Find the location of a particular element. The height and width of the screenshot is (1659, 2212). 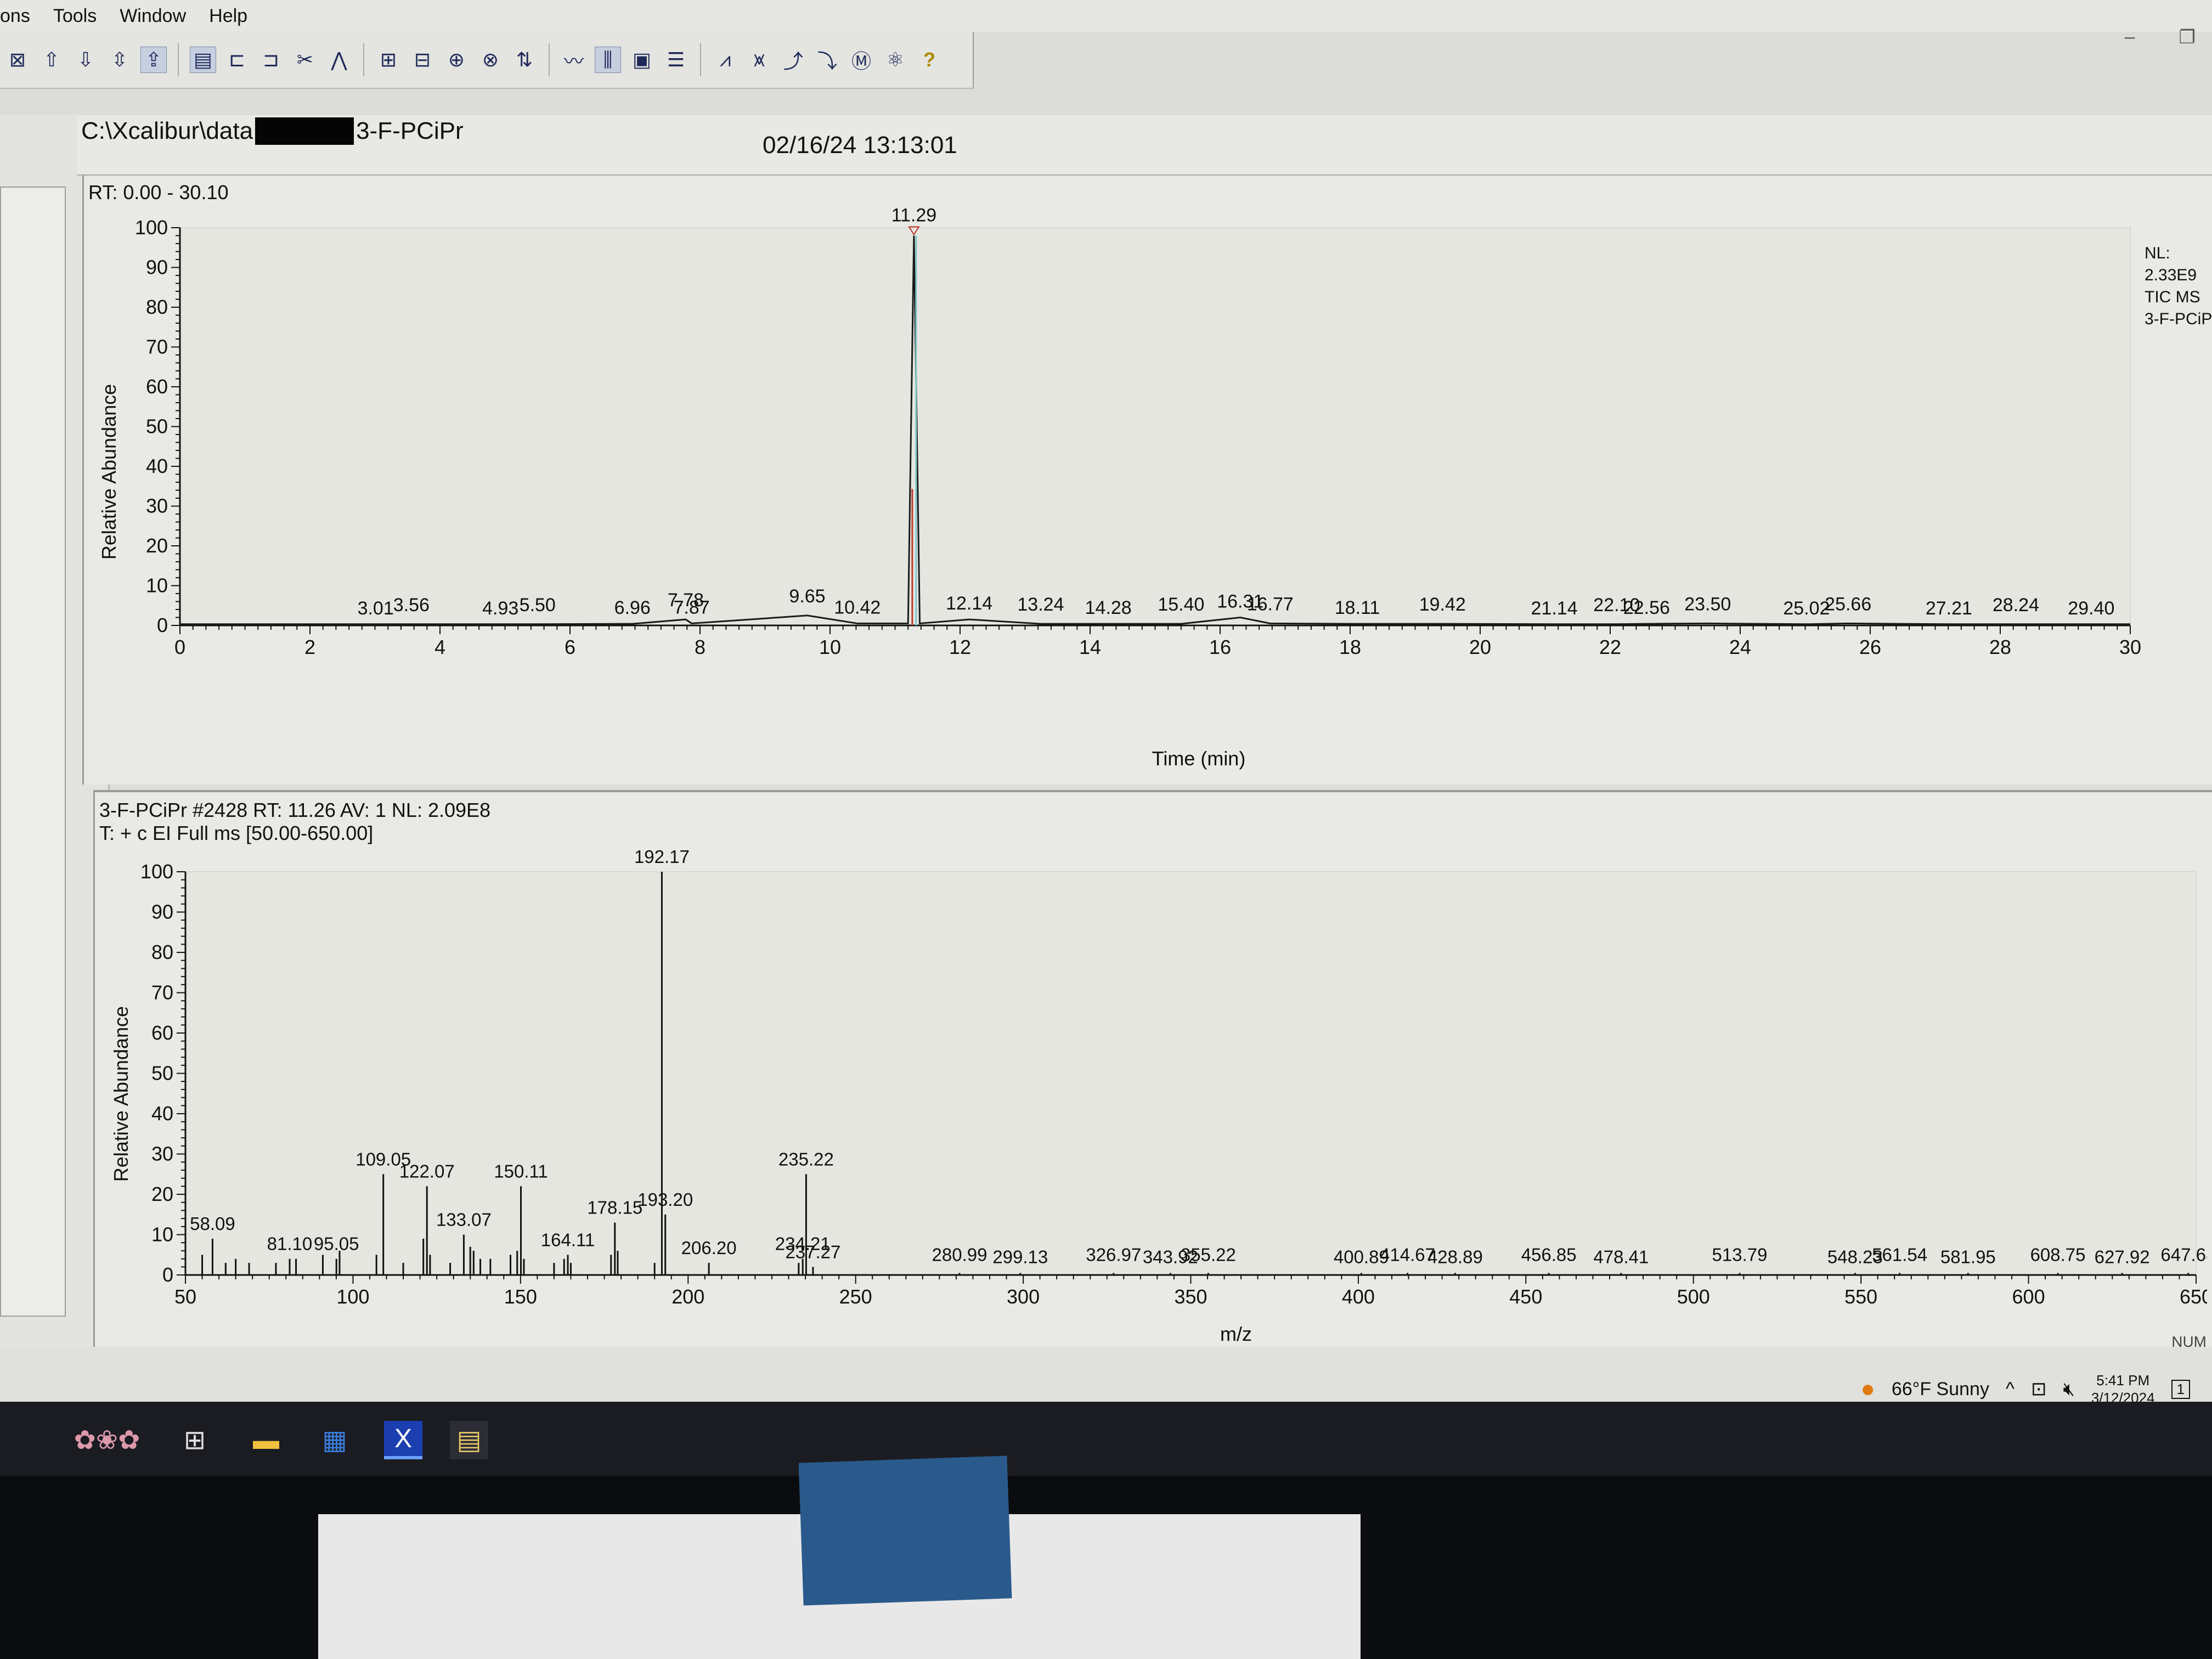

report-icon: ▣ is located at coordinates (642, 60).